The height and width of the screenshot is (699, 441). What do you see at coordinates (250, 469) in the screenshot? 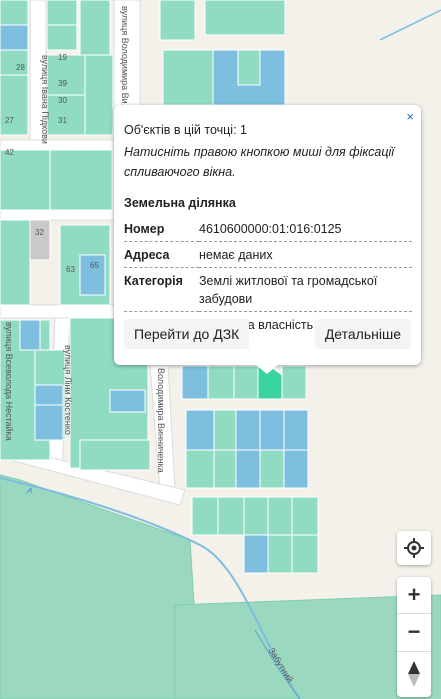
I see `parcels-east` at bounding box center [250, 469].